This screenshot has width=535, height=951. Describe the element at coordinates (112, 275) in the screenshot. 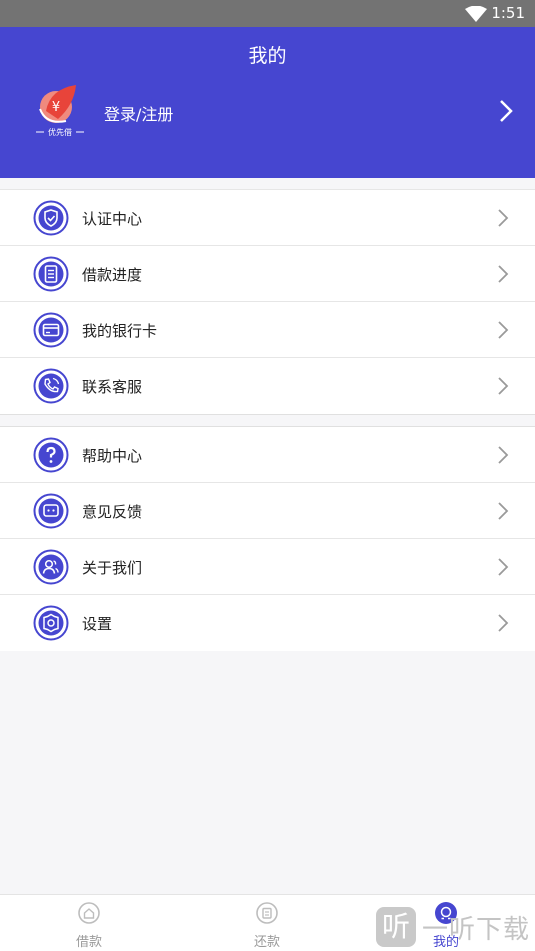

I see `menu-item-label: 借款进度` at that location.